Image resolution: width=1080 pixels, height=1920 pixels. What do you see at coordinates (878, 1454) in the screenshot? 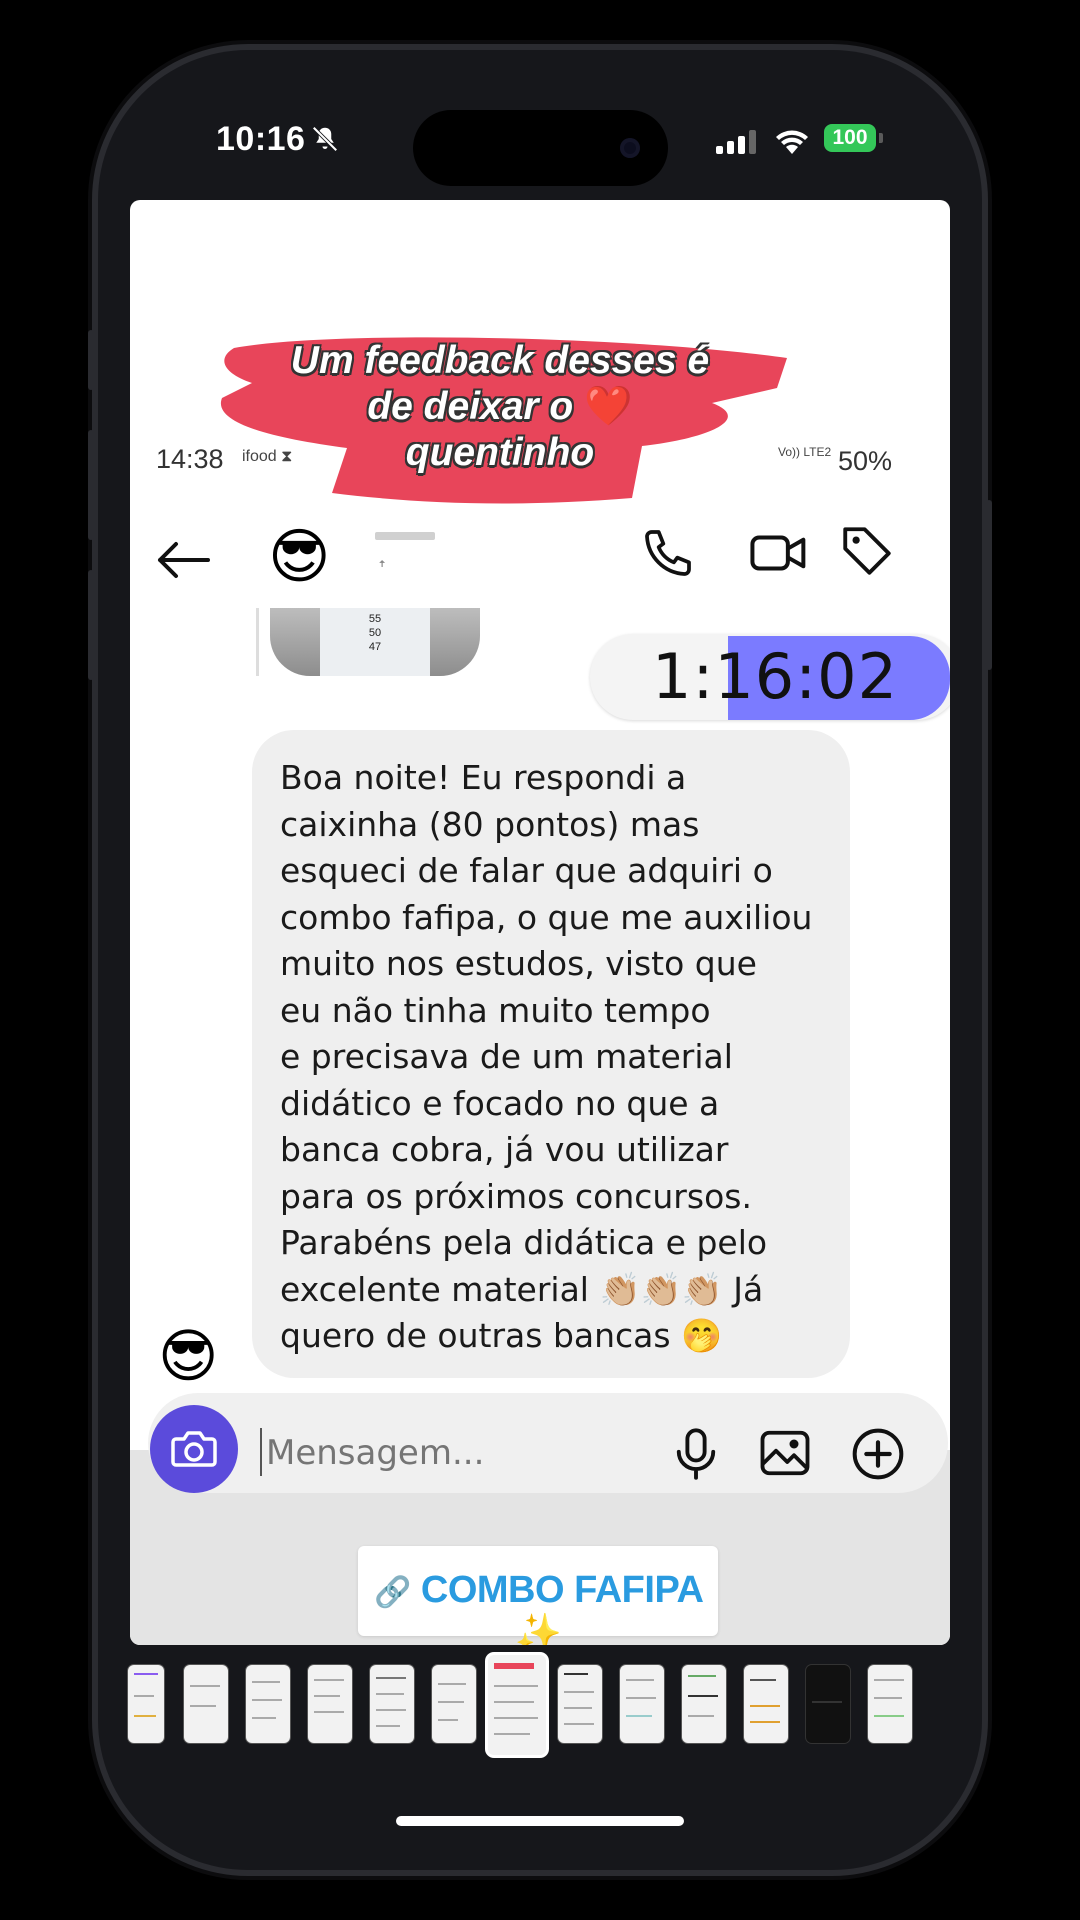
I see `plus-circle-icon` at bounding box center [878, 1454].